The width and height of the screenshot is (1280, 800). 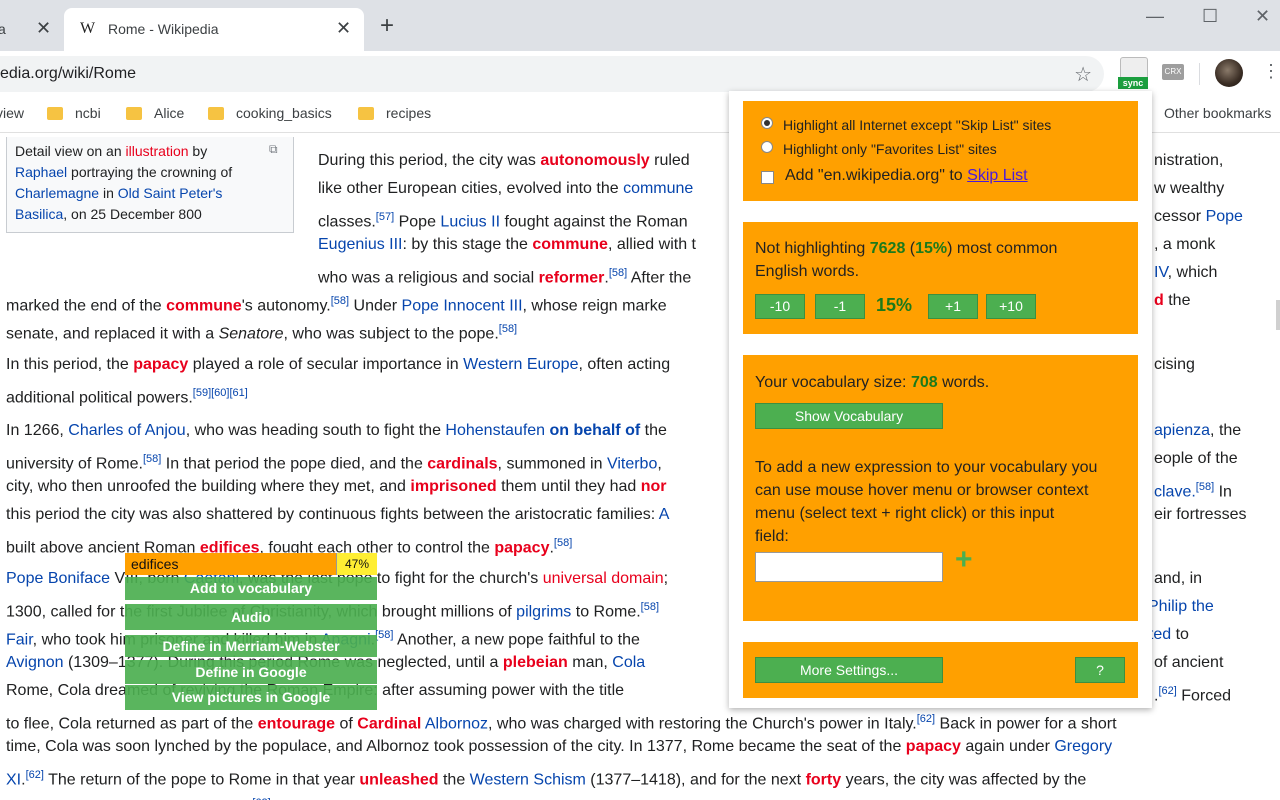 I want to click on article-link: Pope, so click(x=1224, y=216).